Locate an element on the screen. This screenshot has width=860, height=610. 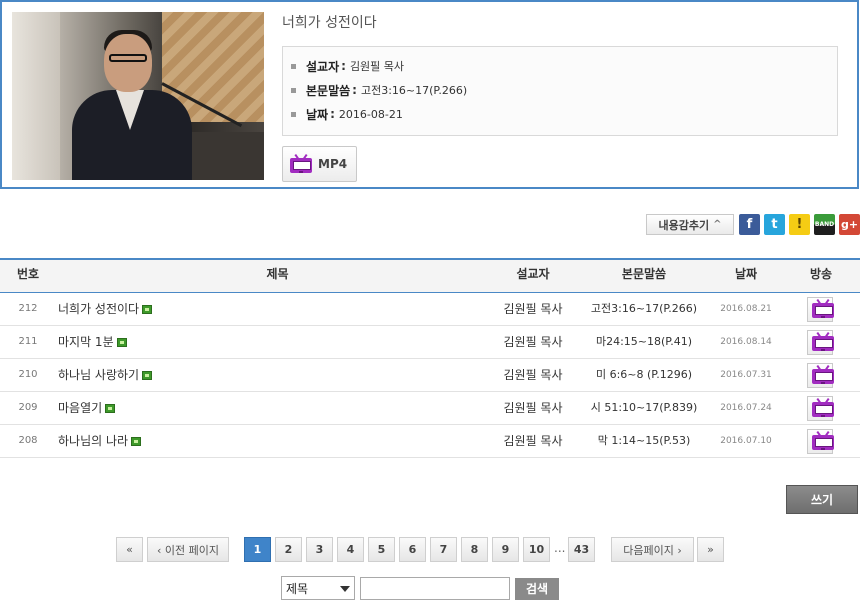
header-title: 제목 is located at coordinates (277, 274).